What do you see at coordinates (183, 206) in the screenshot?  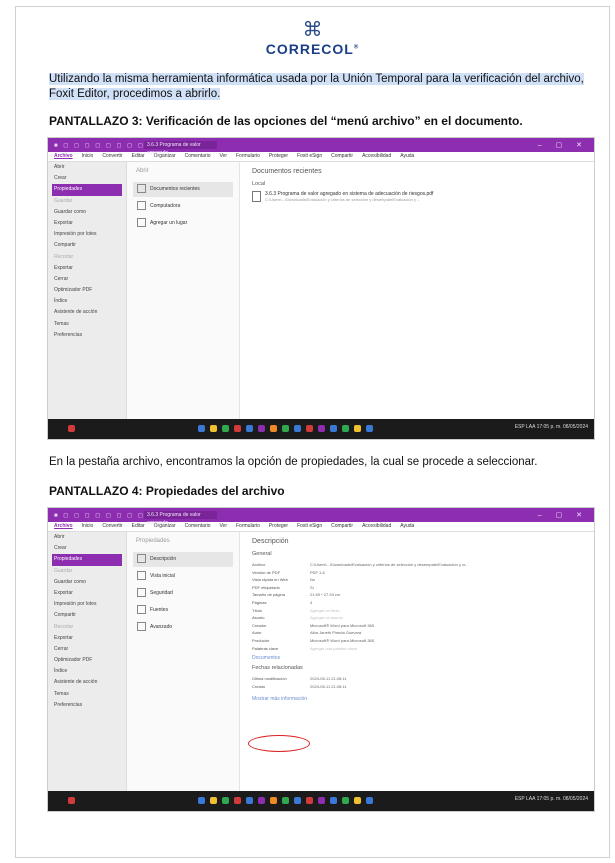 I see `option-item: Computadora` at bounding box center [183, 206].